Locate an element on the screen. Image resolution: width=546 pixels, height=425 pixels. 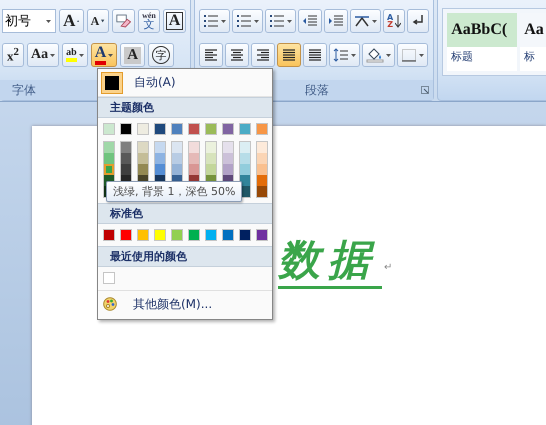
shrink-button: A is located at coordinates (97, 21).